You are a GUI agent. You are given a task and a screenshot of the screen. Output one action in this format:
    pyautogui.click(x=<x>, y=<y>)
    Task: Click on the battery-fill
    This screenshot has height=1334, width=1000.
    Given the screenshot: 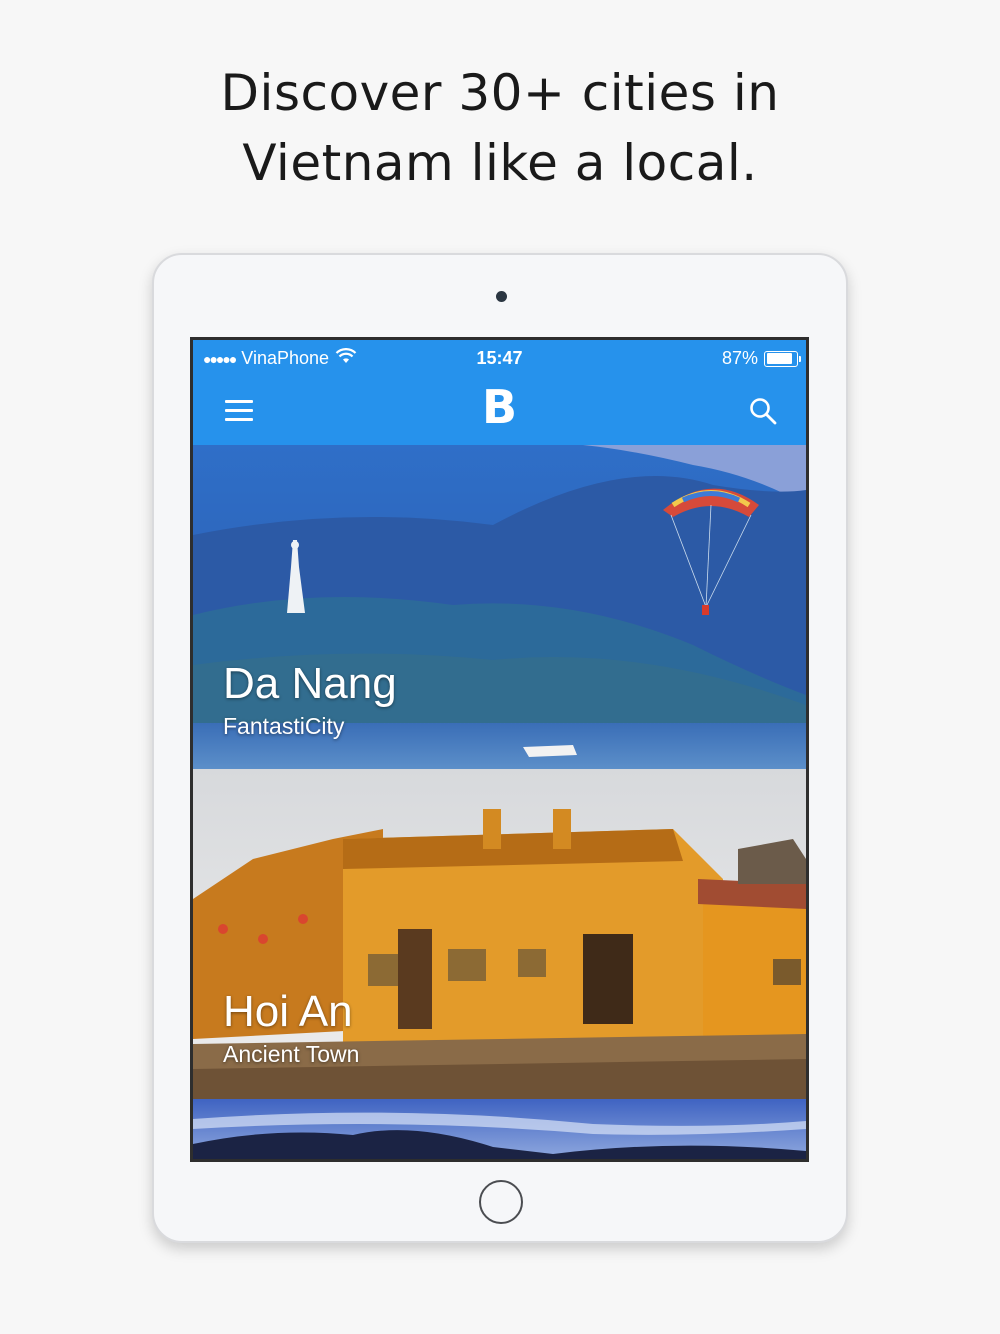 What is the action you would take?
    pyautogui.click(x=779, y=358)
    